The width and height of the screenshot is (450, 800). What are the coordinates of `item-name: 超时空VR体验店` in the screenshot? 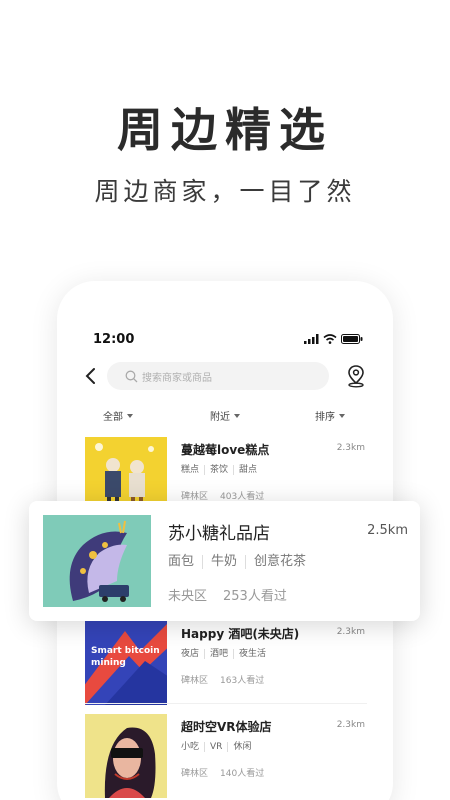 It's located at (226, 727).